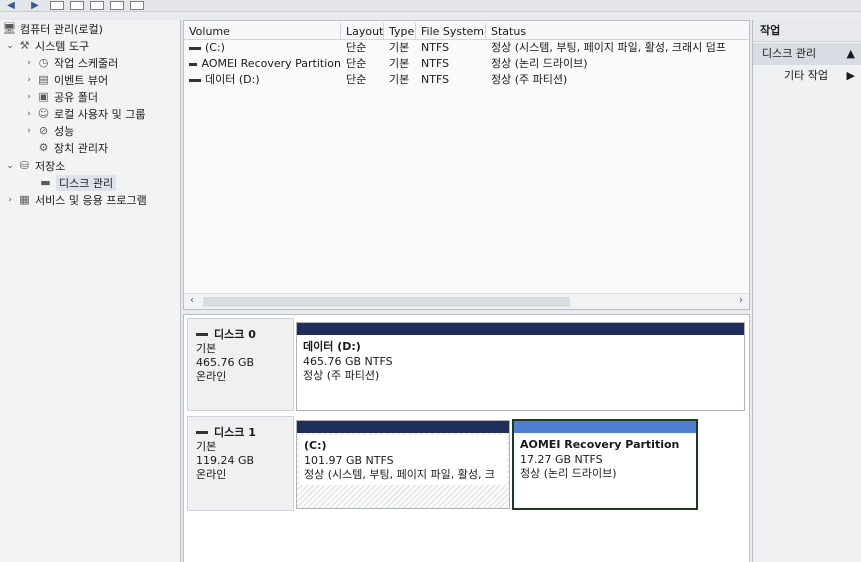 This screenshot has height=562, width=861. I want to click on services-icon: ▦, so click(24, 199).